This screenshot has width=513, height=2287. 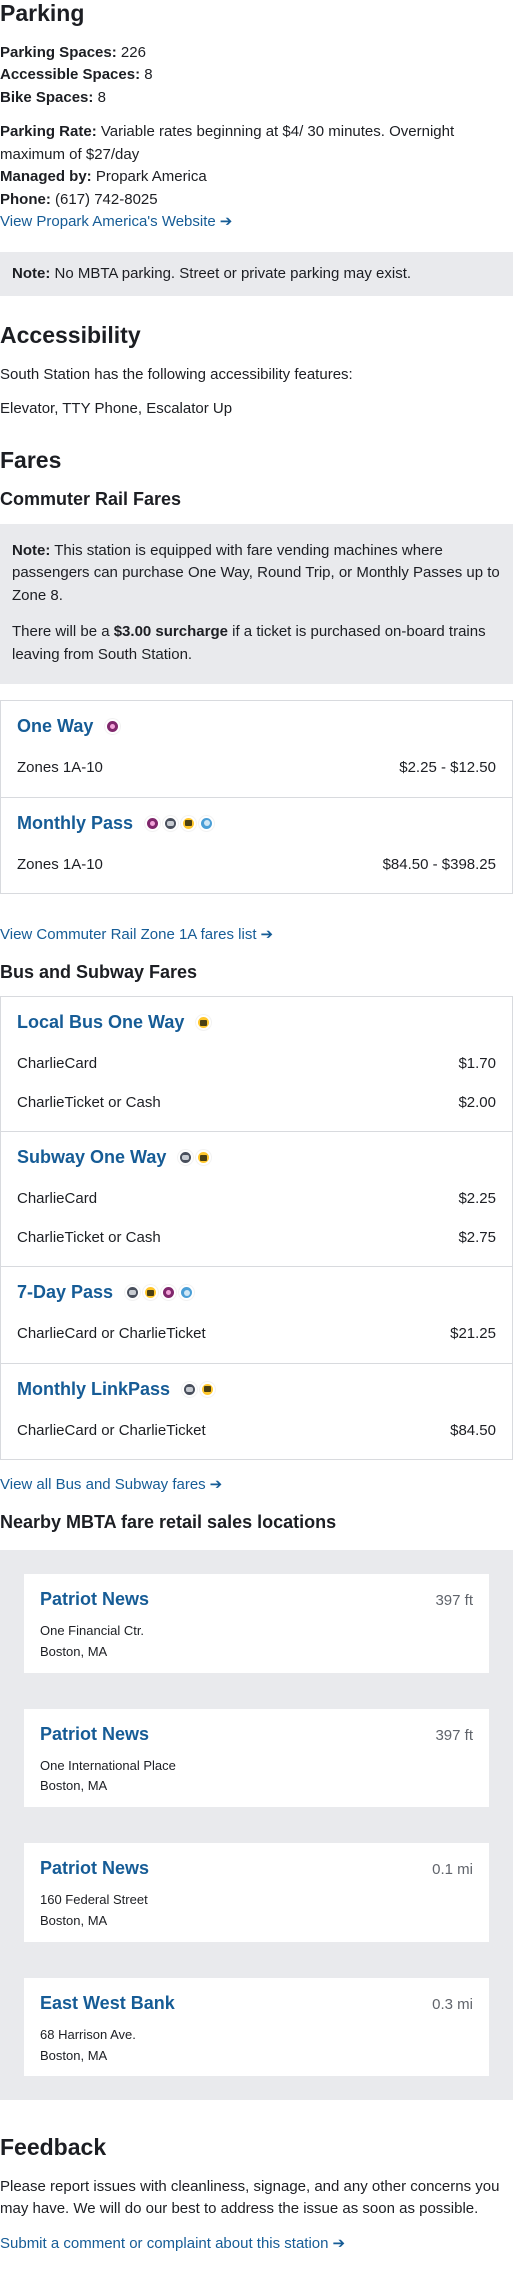 What do you see at coordinates (101, 1022) in the screenshot?
I see `fare-title-label: Local Bus One Way` at bounding box center [101, 1022].